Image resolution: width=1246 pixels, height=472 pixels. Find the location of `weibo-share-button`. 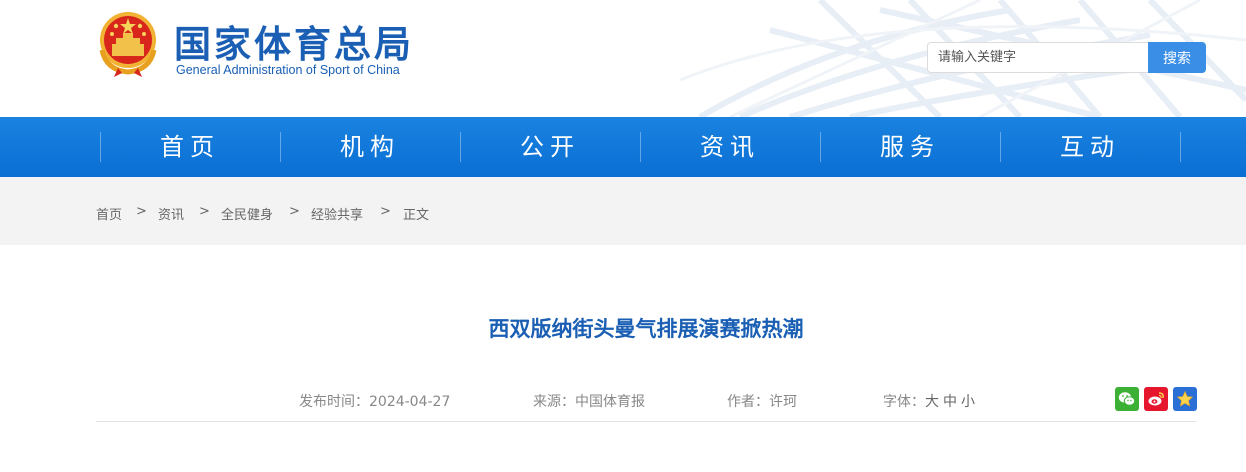

weibo-share-button is located at coordinates (1156, 399).